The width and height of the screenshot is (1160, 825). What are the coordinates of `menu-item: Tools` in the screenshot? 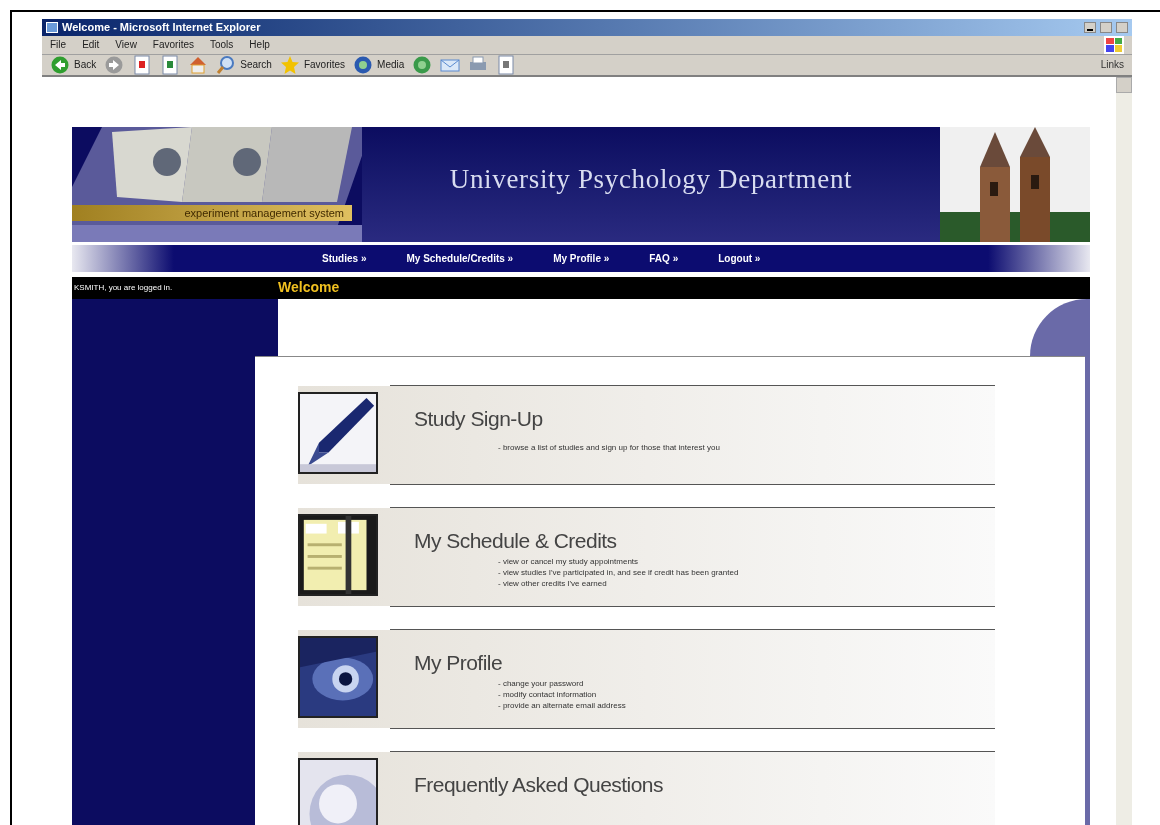 It's located at (222, 44).